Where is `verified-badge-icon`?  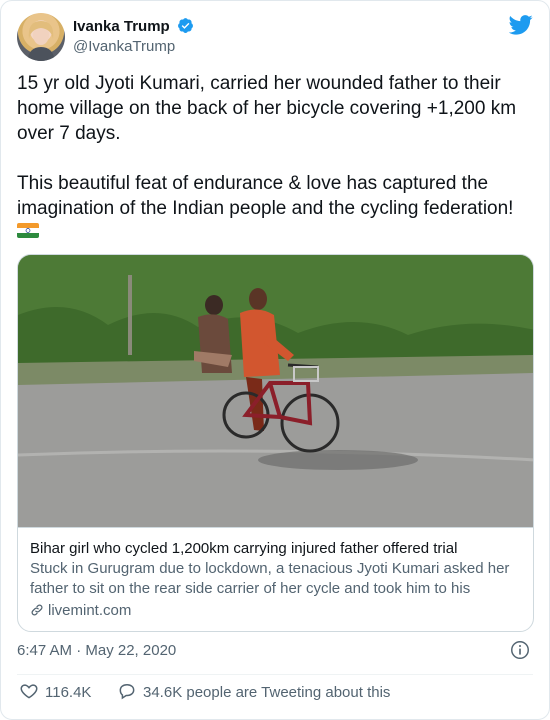
verified-badge-icon is located at coordinates (186, 25).